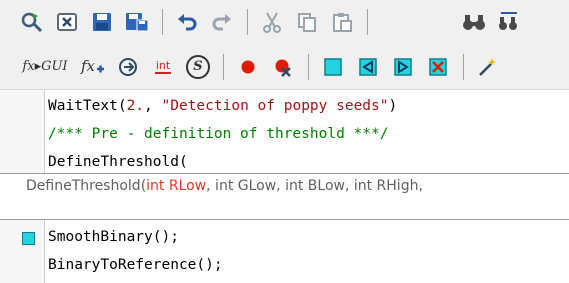 The image size is (569, 283). I want to click on fx-gui-button: fx▸GUI, so click(45, 67).